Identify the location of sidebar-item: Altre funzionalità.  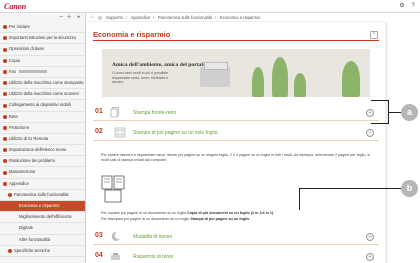
(42, 240).